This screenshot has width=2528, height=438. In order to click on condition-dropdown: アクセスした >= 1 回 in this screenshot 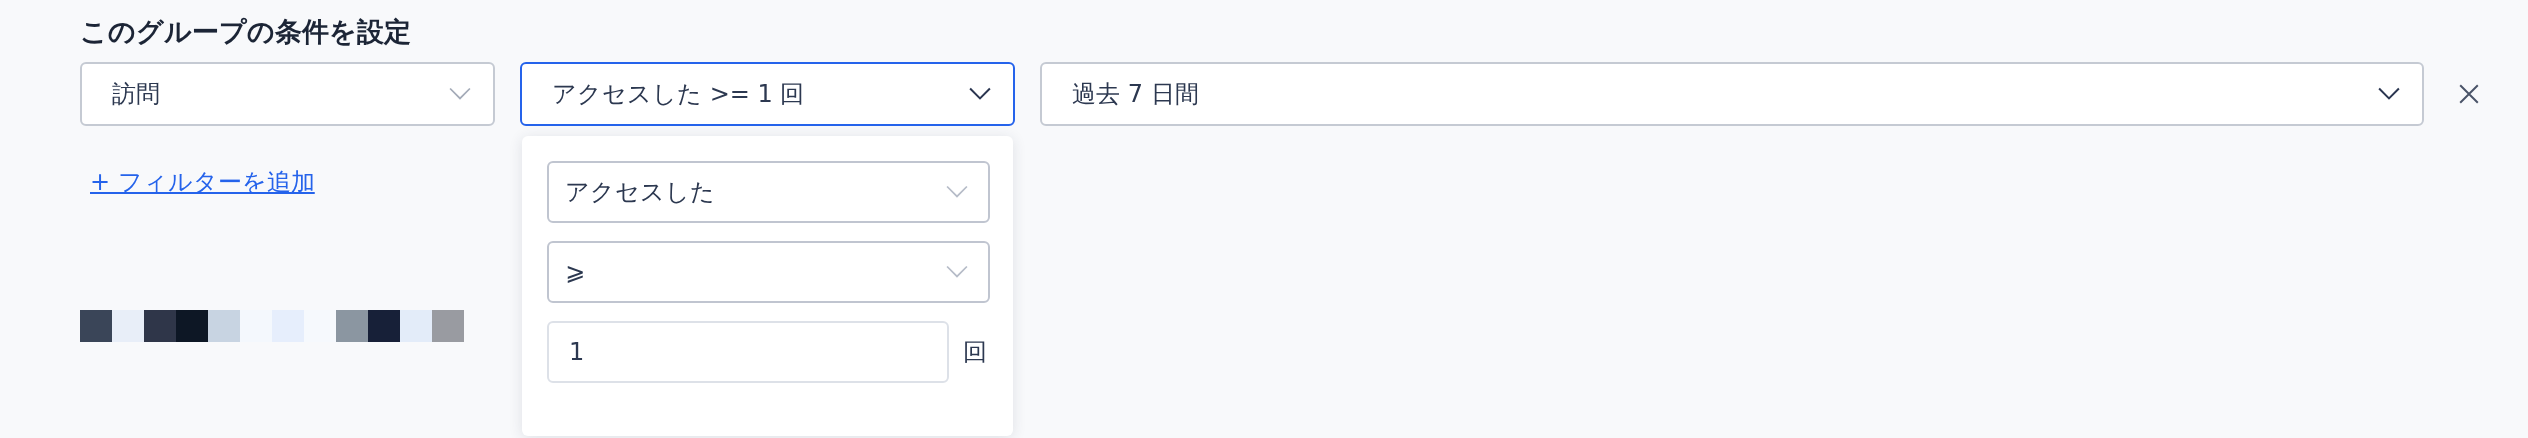, I will do `click(767, 94)`.